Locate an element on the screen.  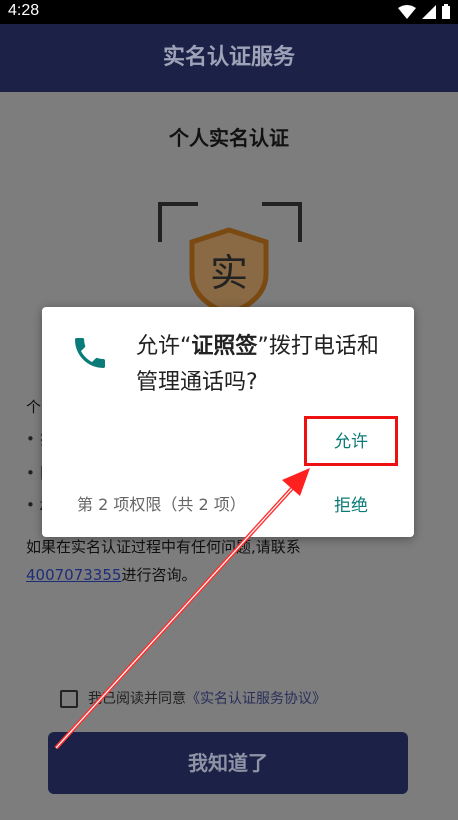
ok-button: 我知道了 is located at coordinates (228, 763).